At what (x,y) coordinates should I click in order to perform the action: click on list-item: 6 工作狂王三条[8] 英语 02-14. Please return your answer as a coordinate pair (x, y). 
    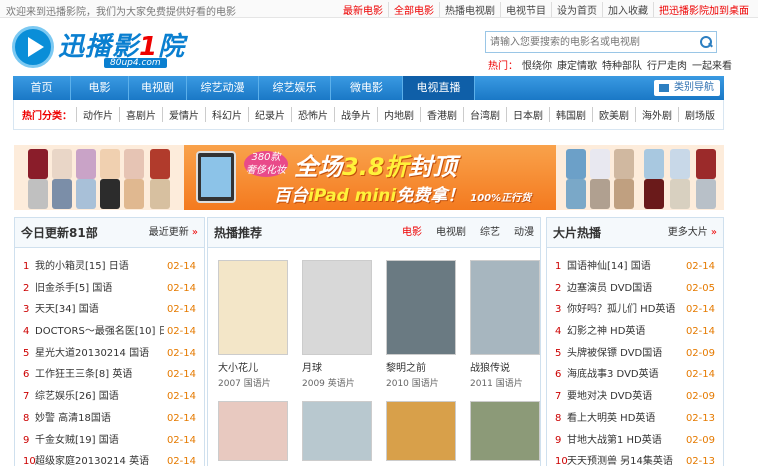
    Looking at the image, I should click on (109, 375).